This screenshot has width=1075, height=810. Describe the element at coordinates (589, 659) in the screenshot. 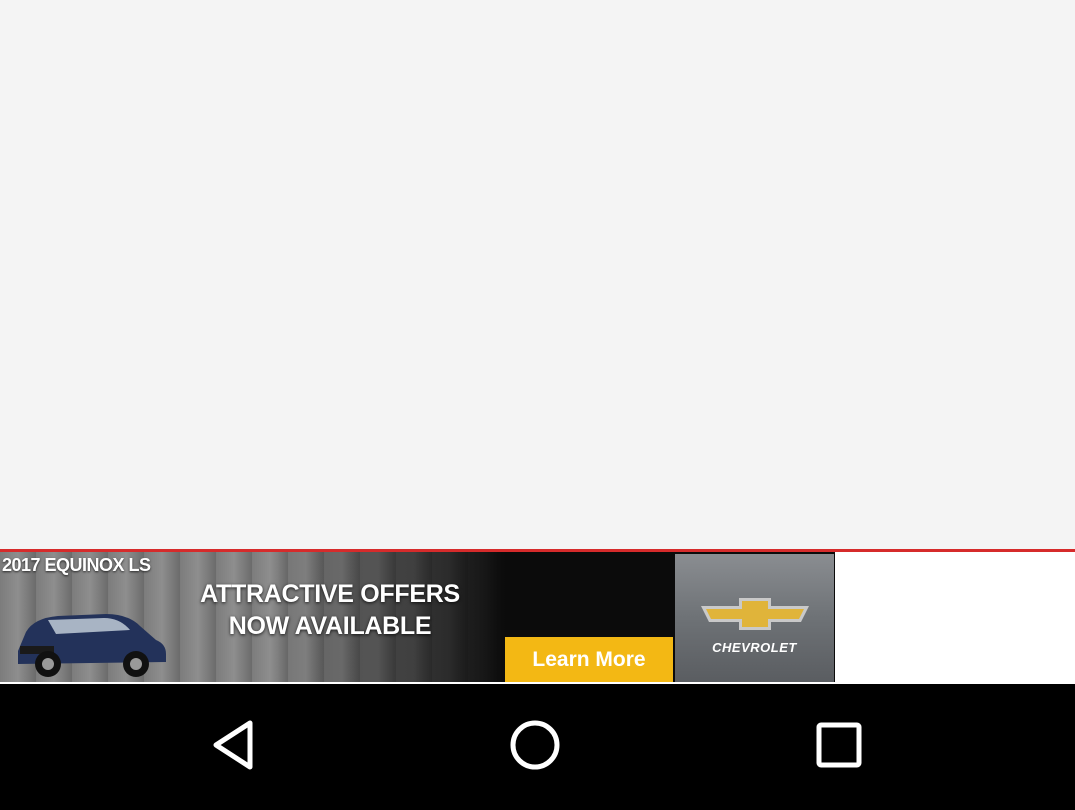

I see `learn-more-button: Learn More` at that location.